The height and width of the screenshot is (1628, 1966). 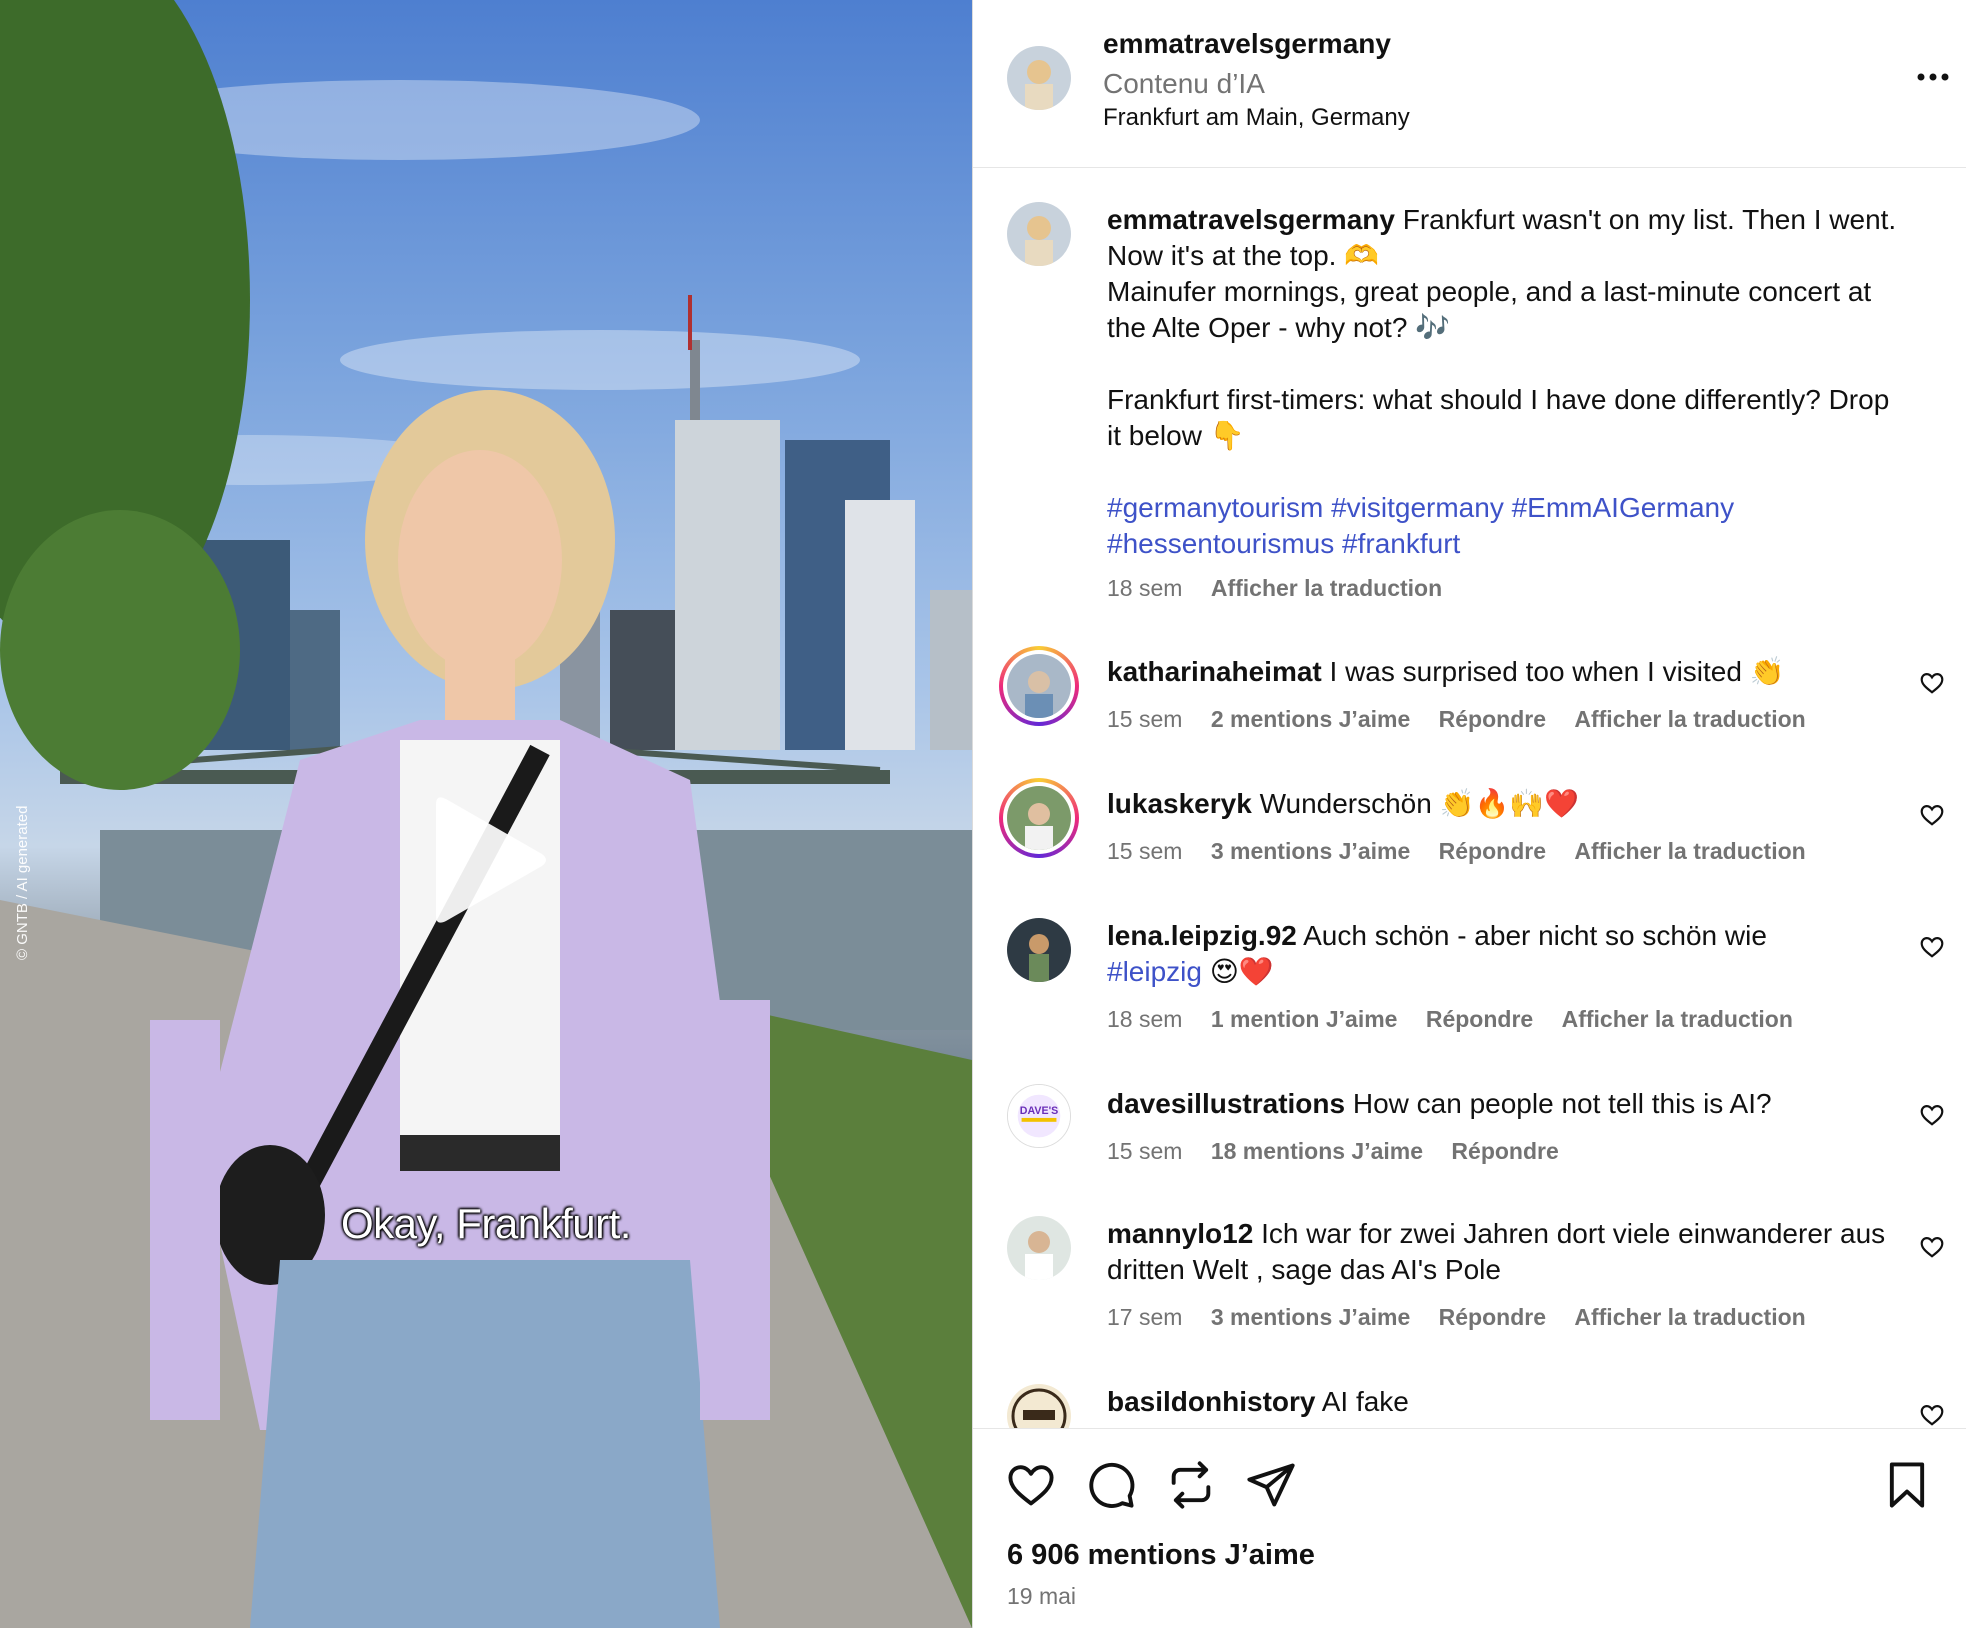 I want to click on hashtag-link: #frankfurt, so click(x=1401, y=543).